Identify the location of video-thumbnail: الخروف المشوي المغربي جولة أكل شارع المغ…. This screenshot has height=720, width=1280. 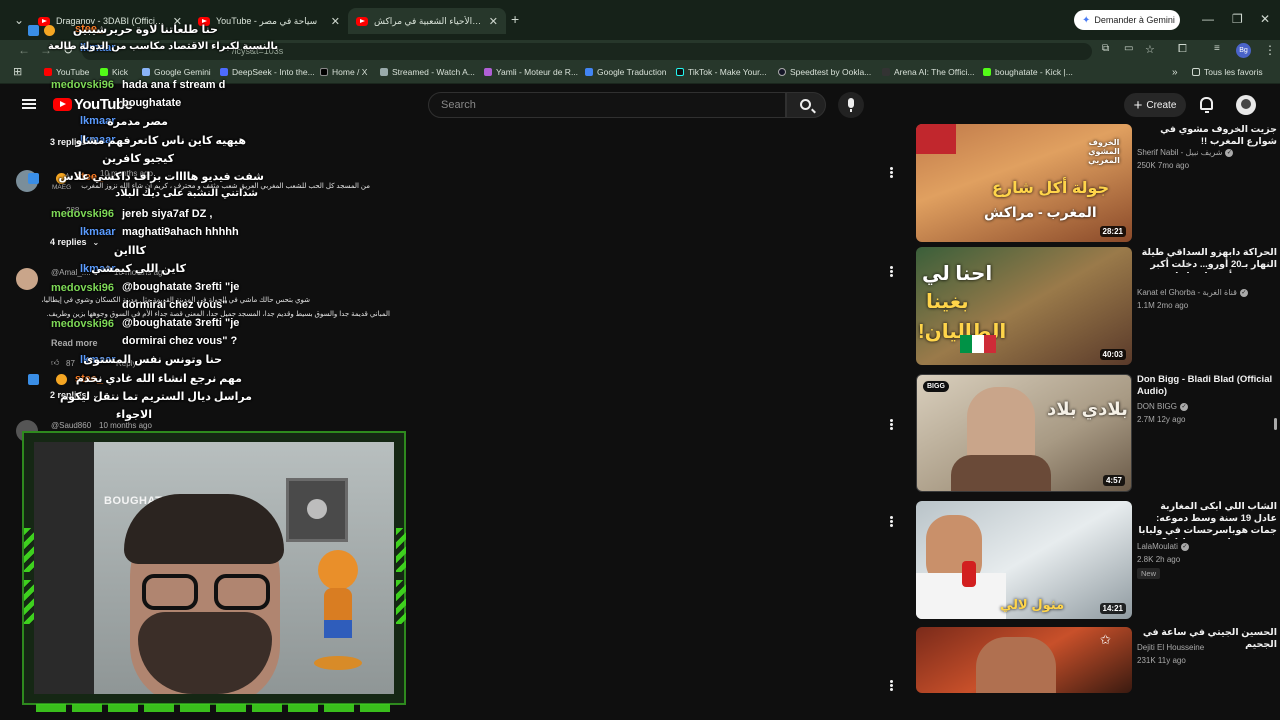
(1024, 183).